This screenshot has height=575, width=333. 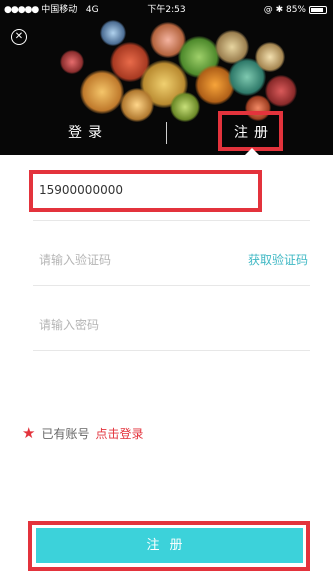 What do you see at coordinates (268, 10) in the screenshot?
I see `orientation-lock-icon: @` at bounding box center [268, 10].